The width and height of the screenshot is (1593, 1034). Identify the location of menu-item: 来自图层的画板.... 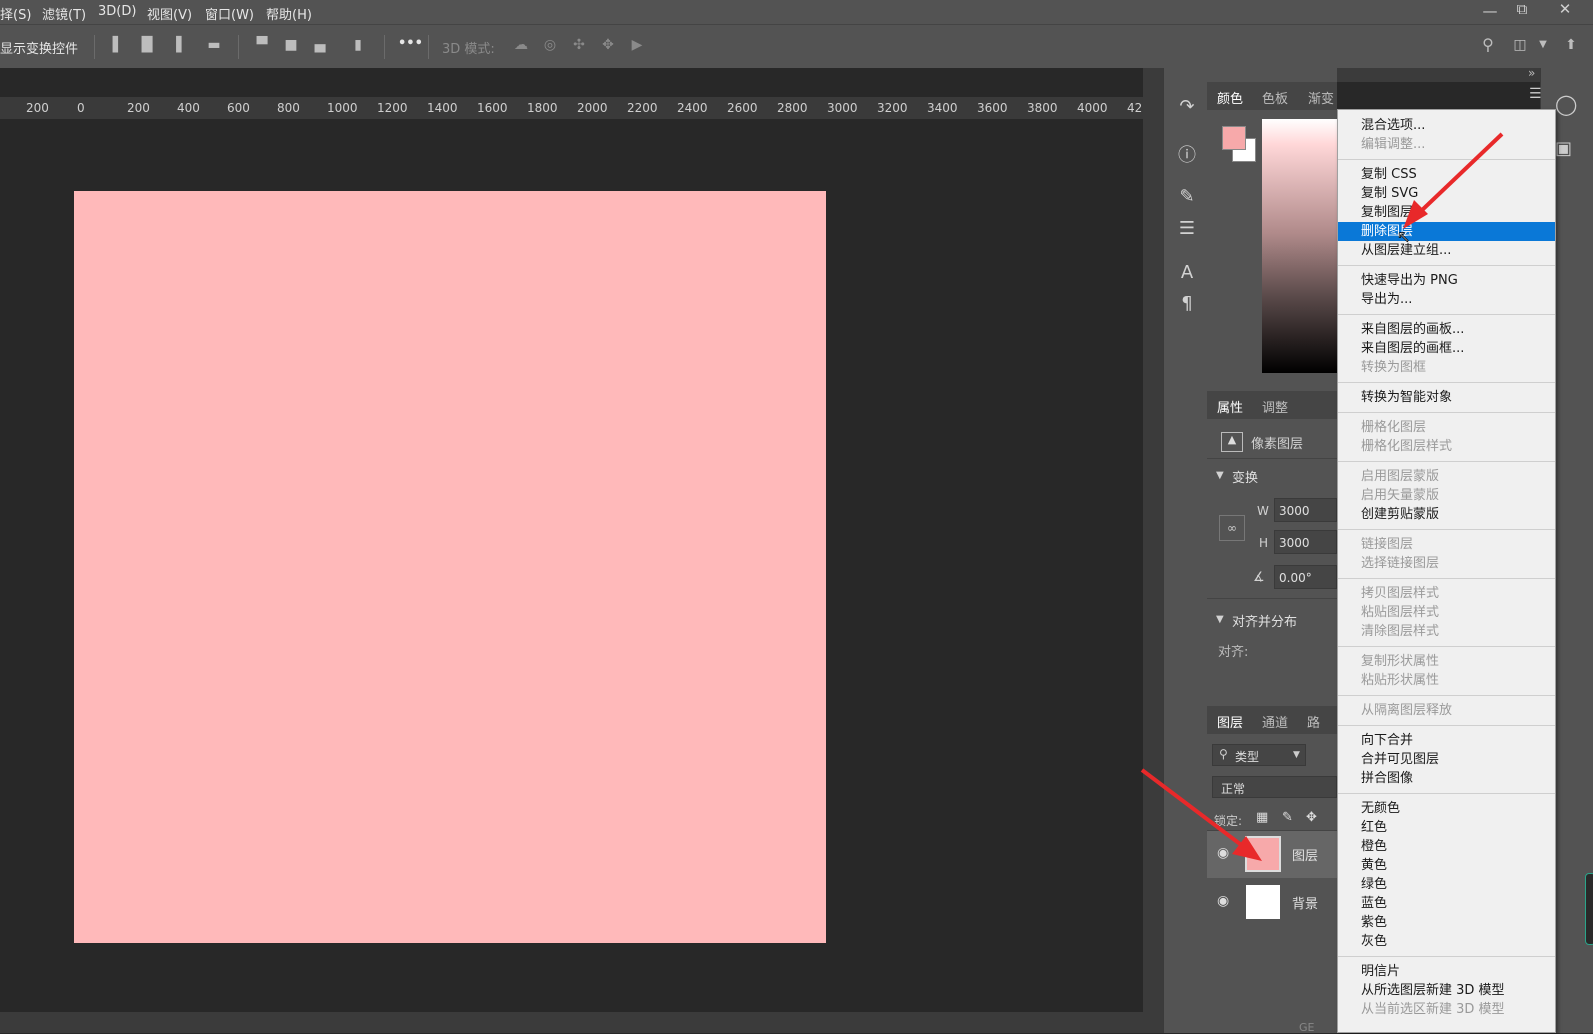
(1446, 329).